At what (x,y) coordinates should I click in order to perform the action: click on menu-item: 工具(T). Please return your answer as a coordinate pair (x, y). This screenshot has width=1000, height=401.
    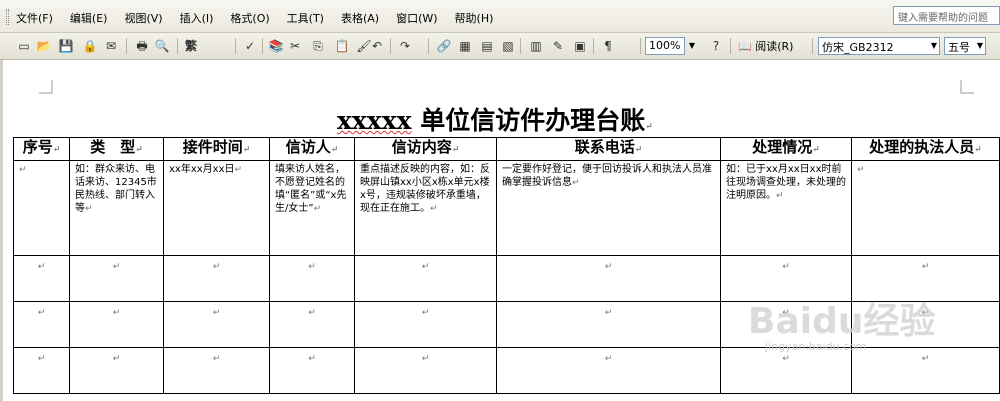
    Looking at the image, I should click on (305, 18).